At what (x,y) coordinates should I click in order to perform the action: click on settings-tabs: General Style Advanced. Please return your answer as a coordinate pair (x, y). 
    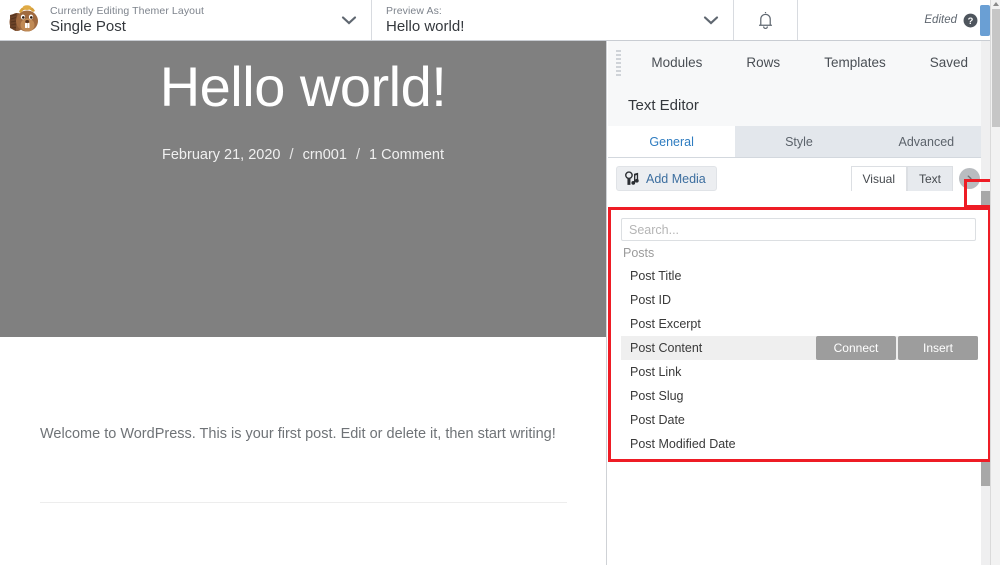
    Looking at the image, I should click on (799, 142).